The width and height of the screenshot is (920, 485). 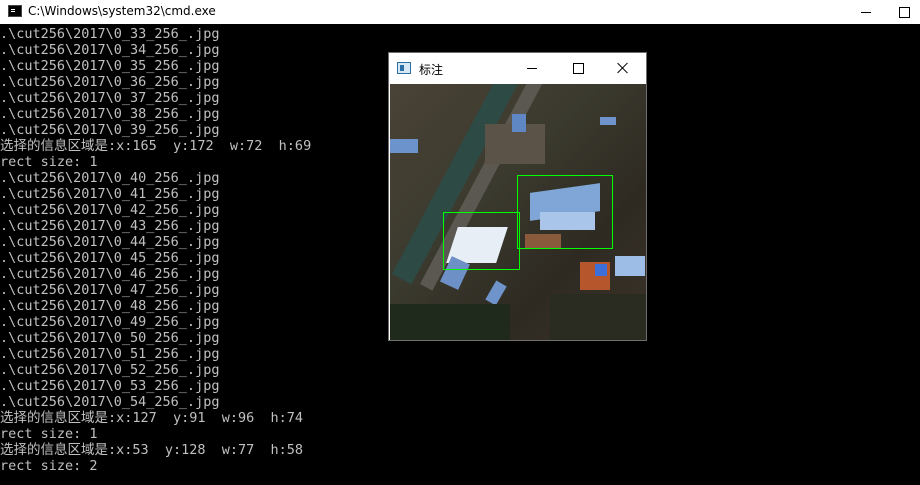 What do you see at coordinates (49, 466) in the screenshot?
I see `console-line: rect size: 2` at bounding box center [49, 466].